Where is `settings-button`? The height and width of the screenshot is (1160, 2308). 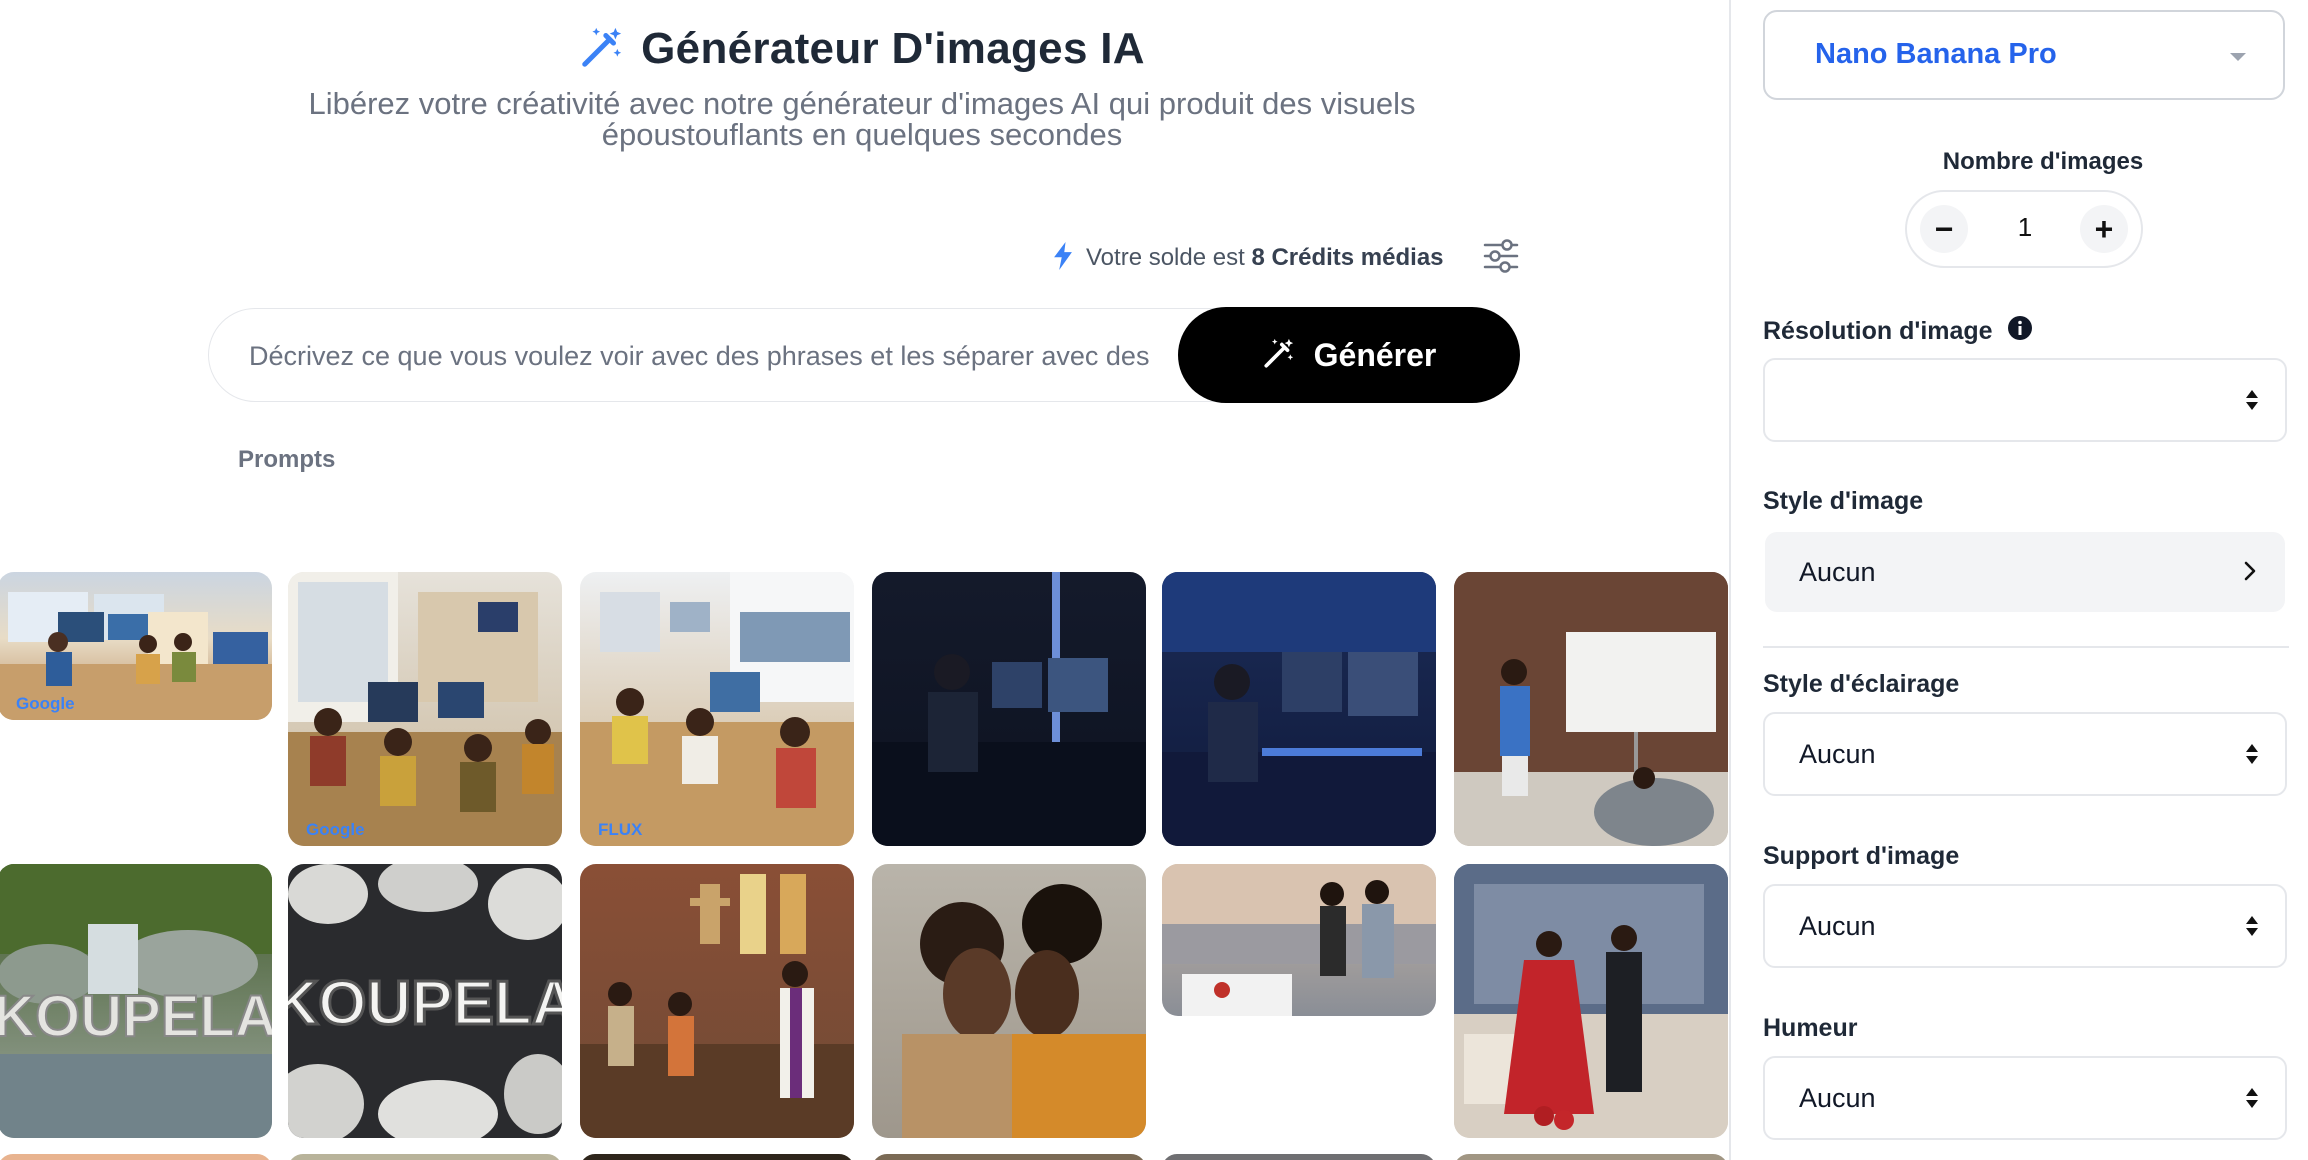 settings-button is located at coordinates (1501, 258).